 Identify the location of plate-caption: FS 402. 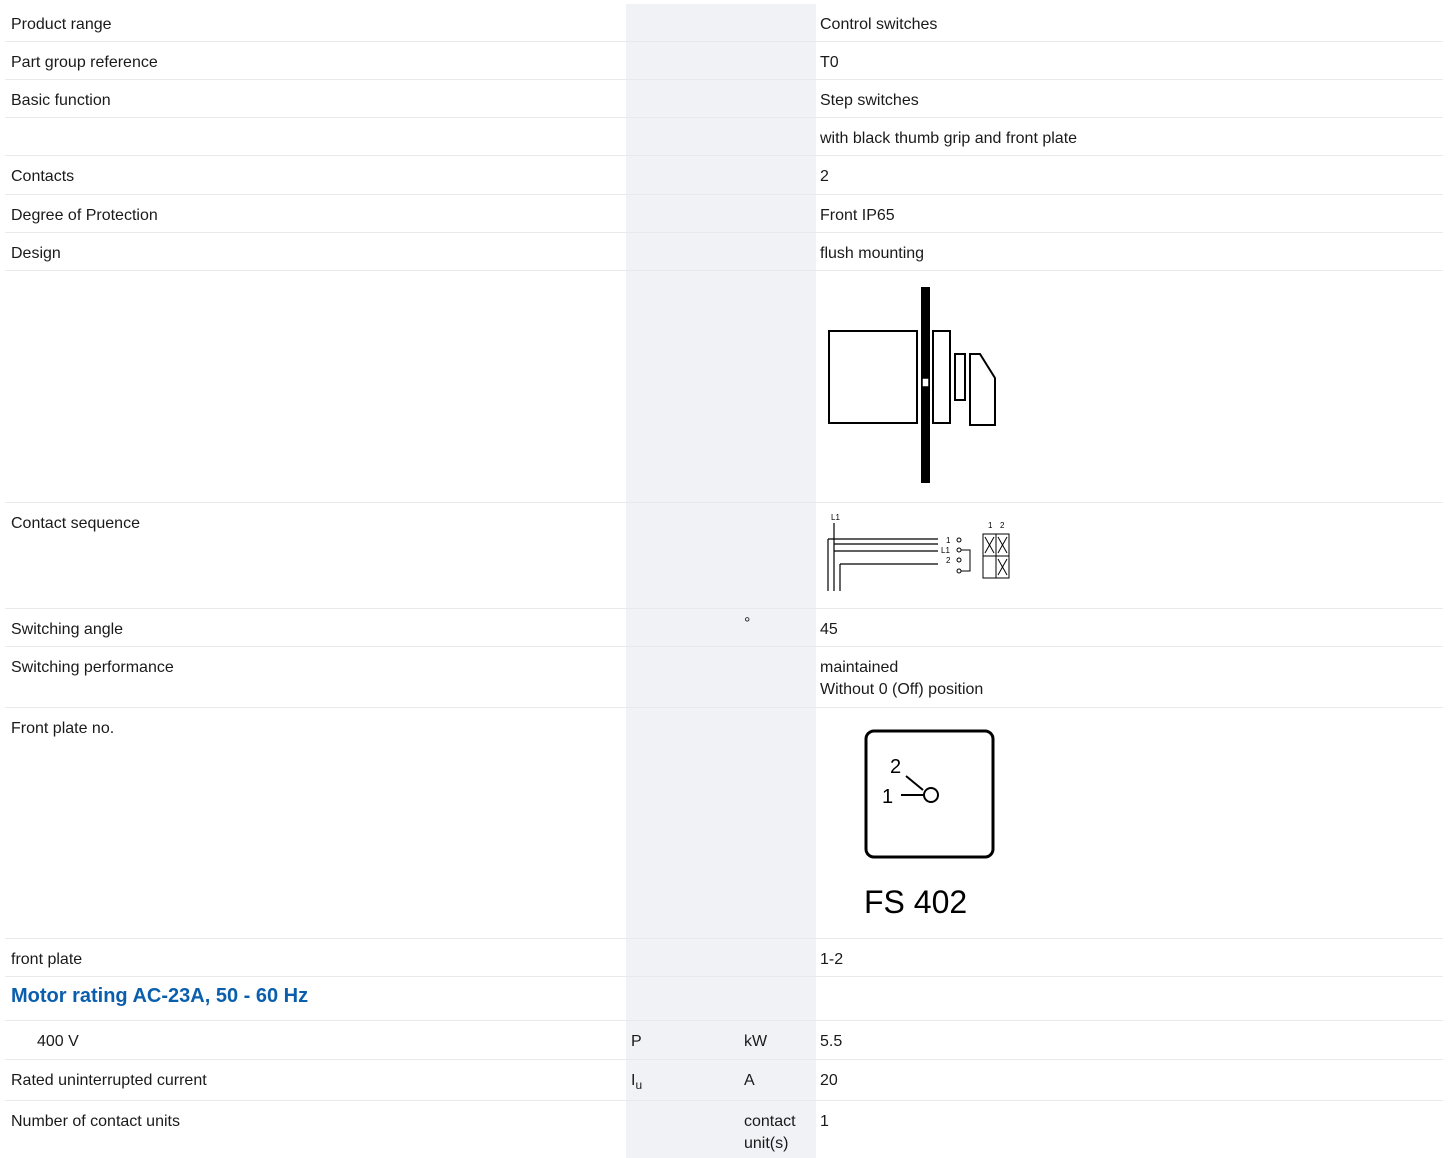
(915, 902).